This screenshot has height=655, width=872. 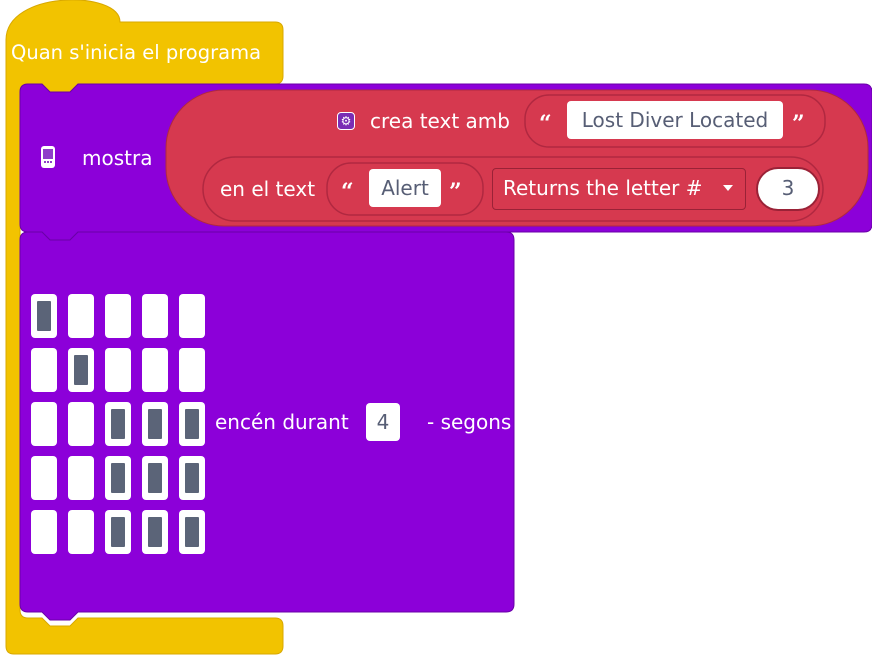 I want to click on index-number-input: 3, so click(x=788, y=189).